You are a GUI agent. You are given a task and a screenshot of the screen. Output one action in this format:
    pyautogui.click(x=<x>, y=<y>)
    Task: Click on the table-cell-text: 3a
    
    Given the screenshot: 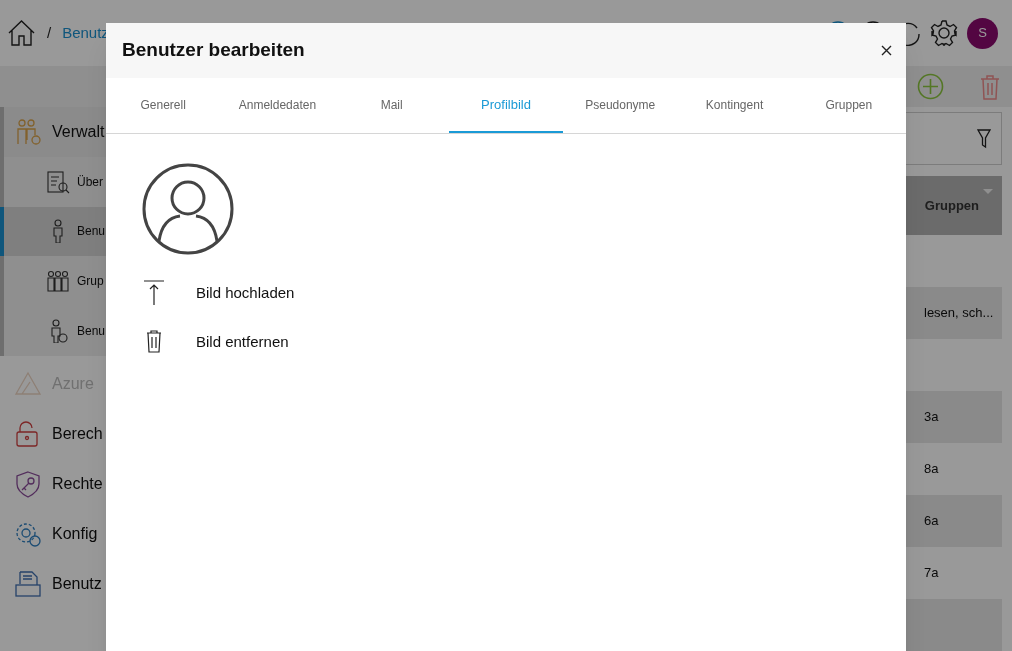 What is the action you would take?
    pyautogui.click(x=931, y=417)
    